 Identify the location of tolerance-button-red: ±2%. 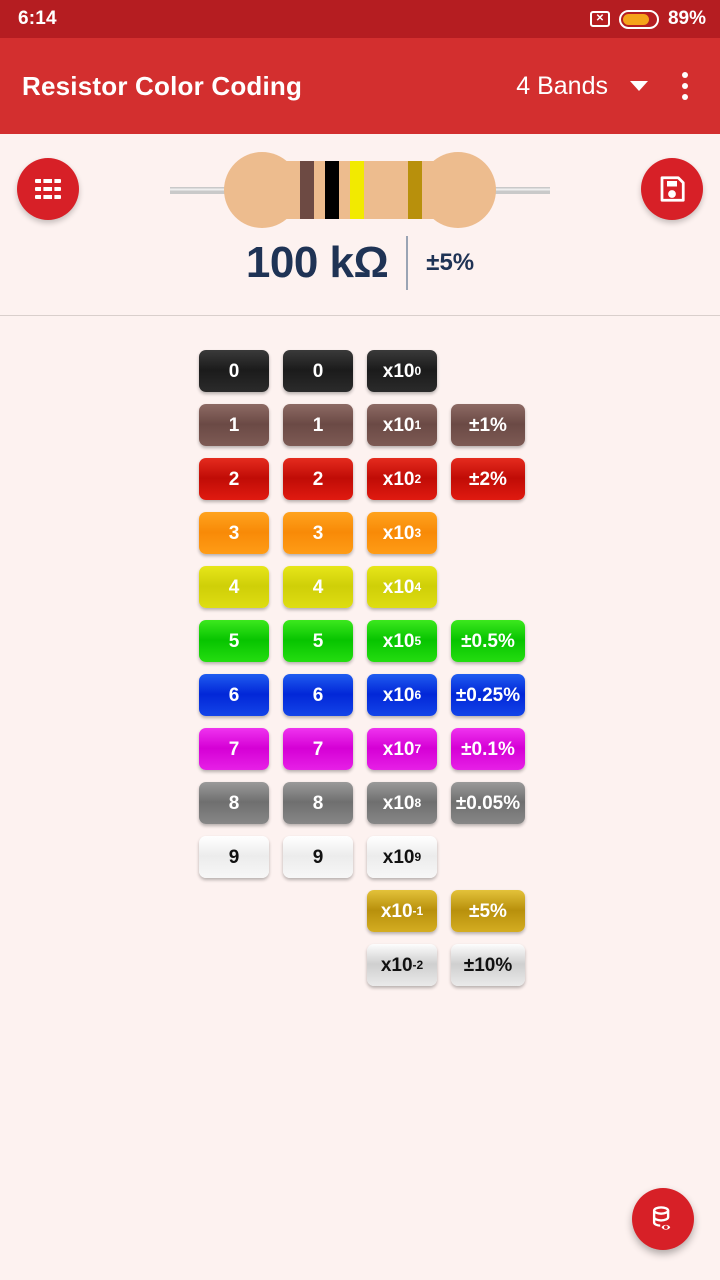
(488, 479).